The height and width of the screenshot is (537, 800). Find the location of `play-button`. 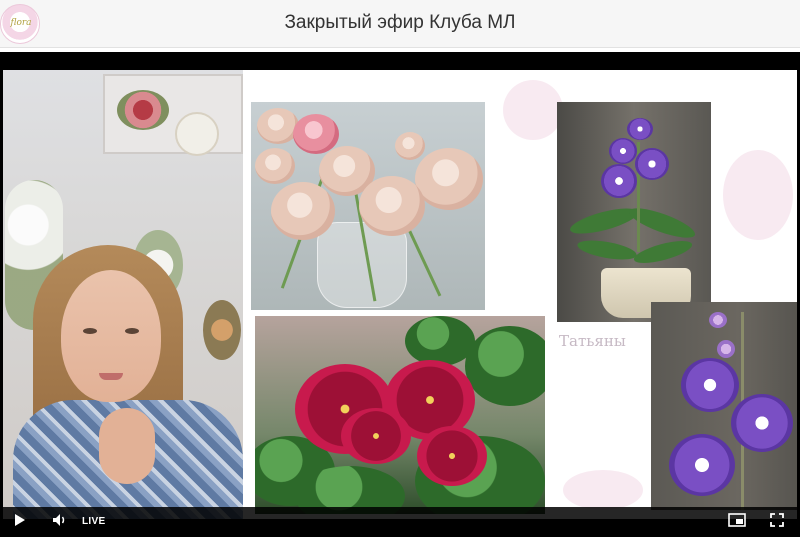

play-button is located at coordinates (21, 522).